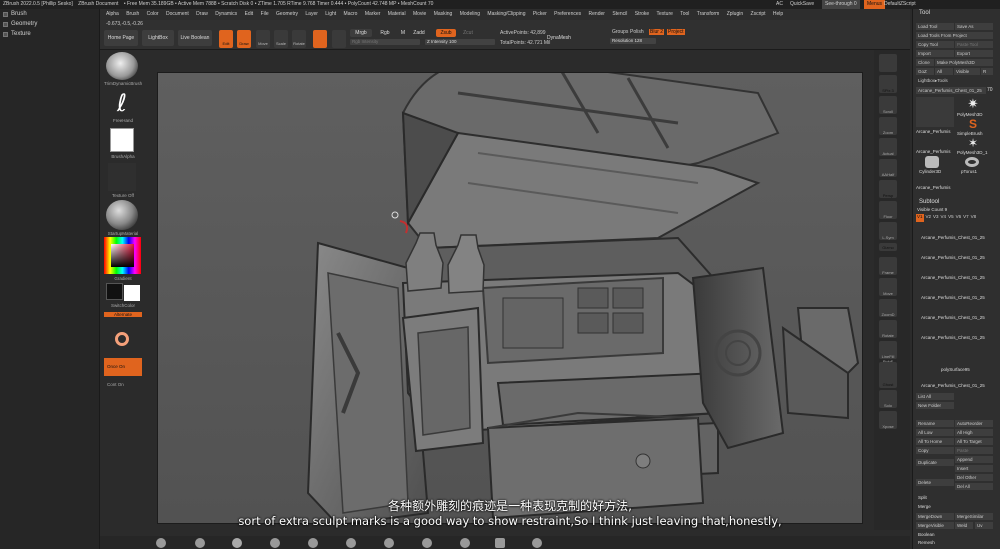 The image size is (1000, 549). What do you see at coordinates (888, 266) in the screenshot?
I see `frame-button: Frame` at bounding box center [888, 266].